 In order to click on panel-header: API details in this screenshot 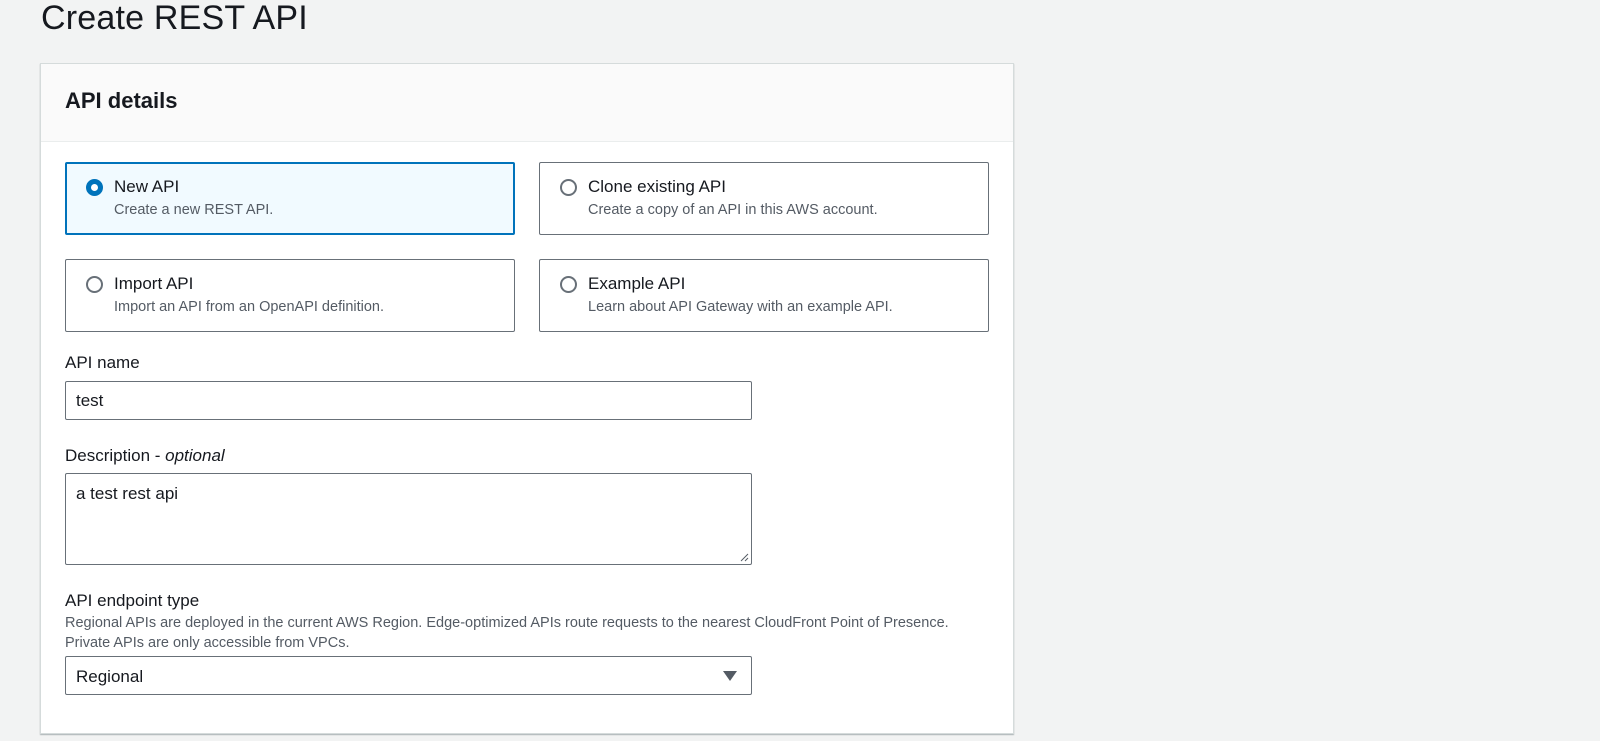, I will do `click(527, 103)`.